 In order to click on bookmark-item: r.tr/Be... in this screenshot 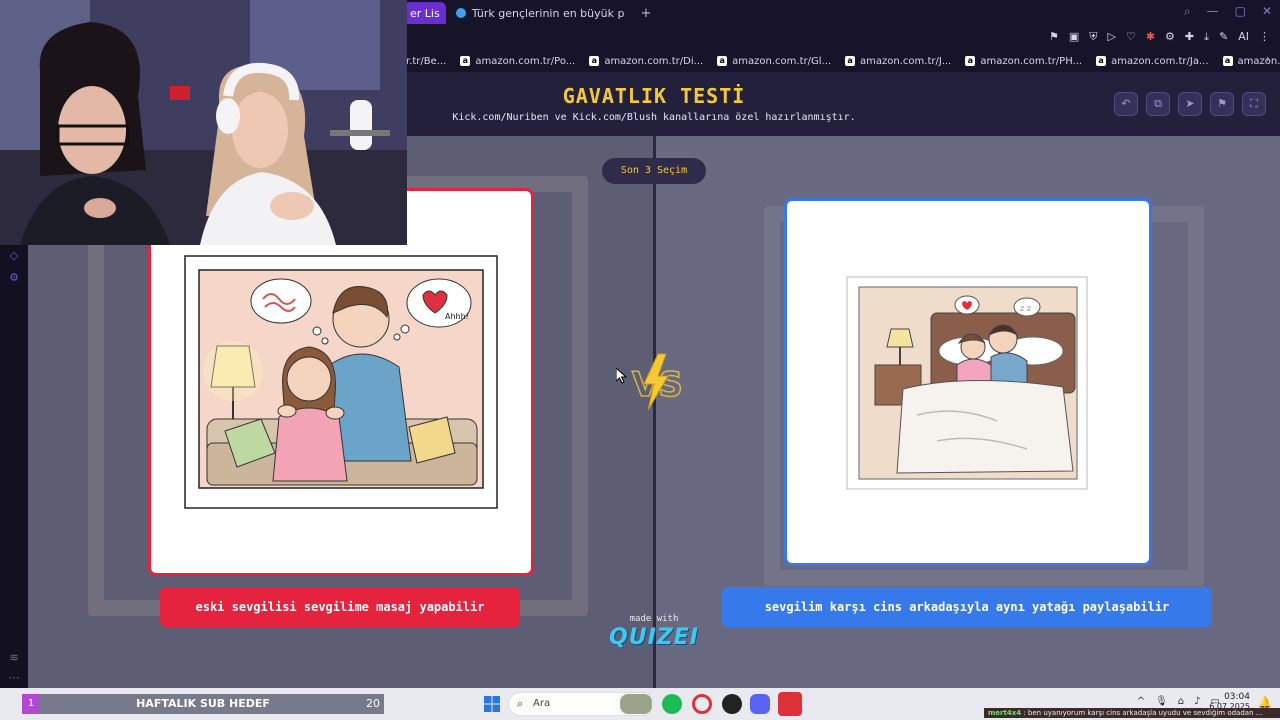, I will do `click(426, 61)`.